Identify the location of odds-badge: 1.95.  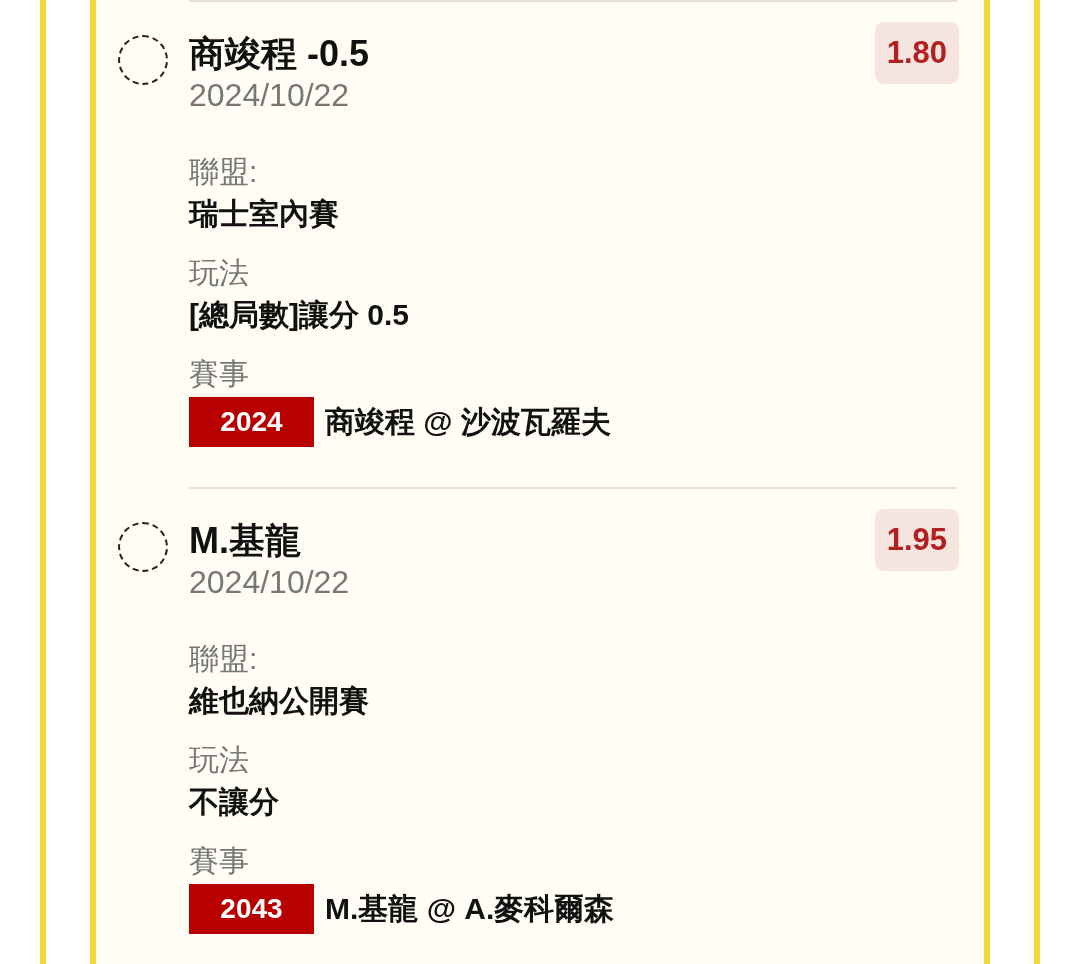
(916, 540).